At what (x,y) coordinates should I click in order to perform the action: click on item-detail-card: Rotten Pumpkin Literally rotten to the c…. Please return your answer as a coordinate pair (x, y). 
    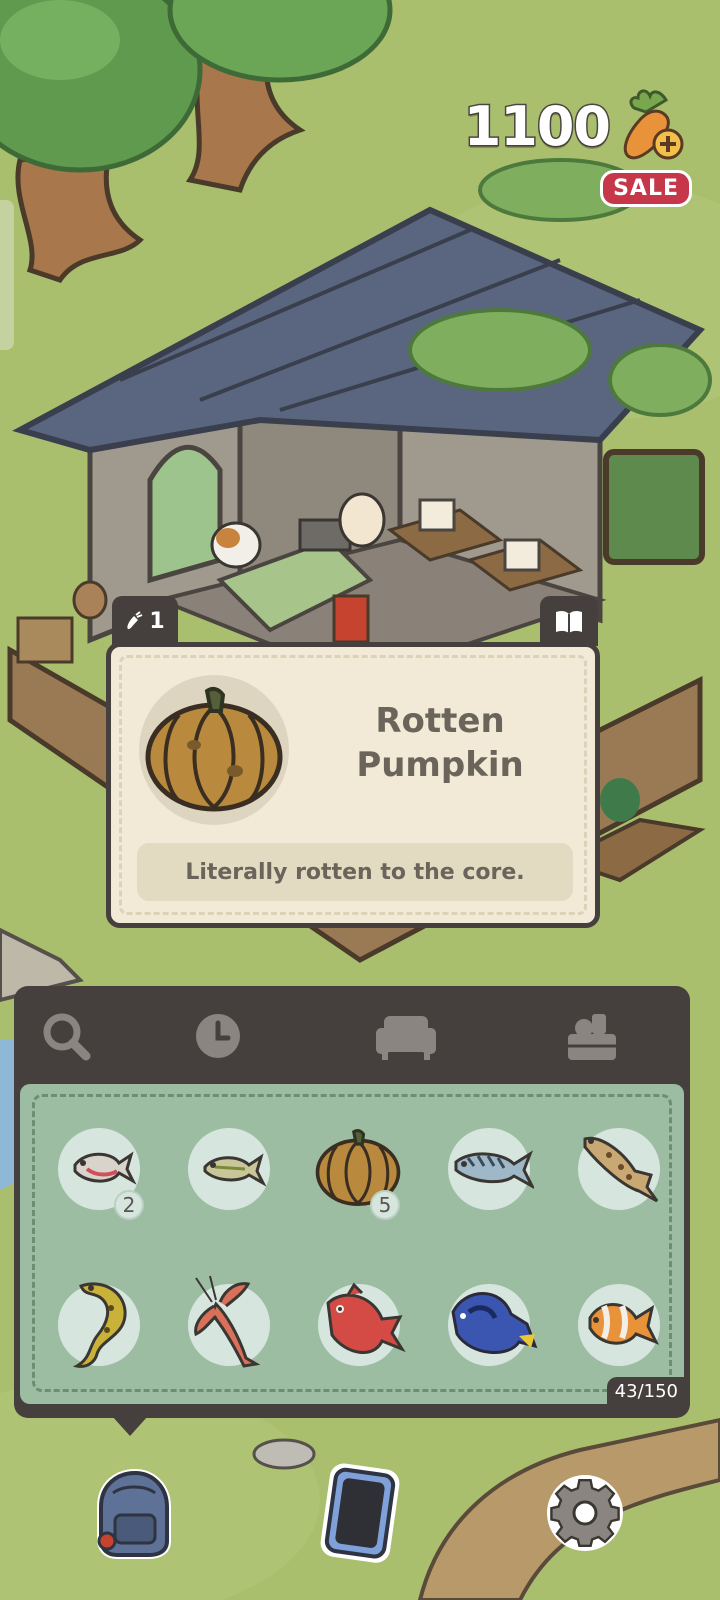
    Looking at the image, I should click on (353, 785).